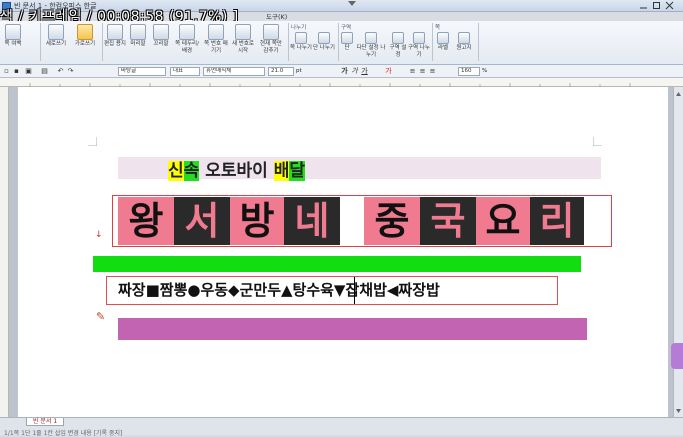 Image resolution: width=683 pixels, height=437 pixels. I want to click on ribbon-button-manuscript: 원고지, so click(464, 42).